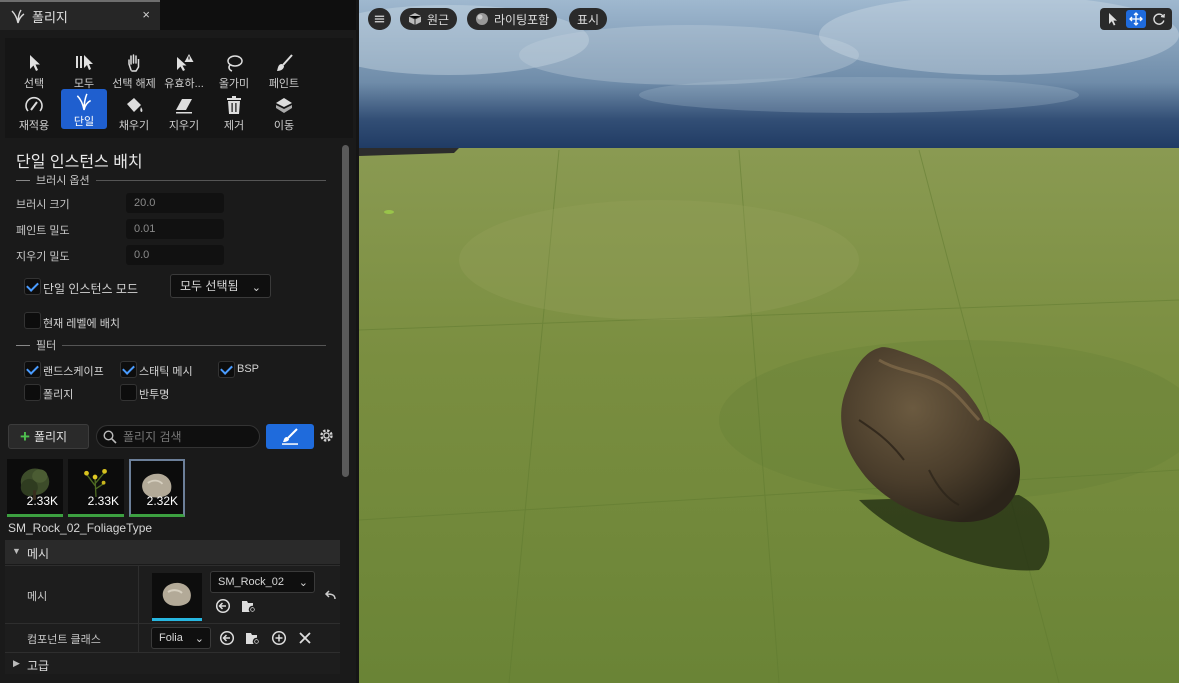 This screenshot has height=683, width=1179. What do you see at coordinates (345, 311) in the screenshot?
I see `panel-scrollbar` at bounding box center [345, 311].